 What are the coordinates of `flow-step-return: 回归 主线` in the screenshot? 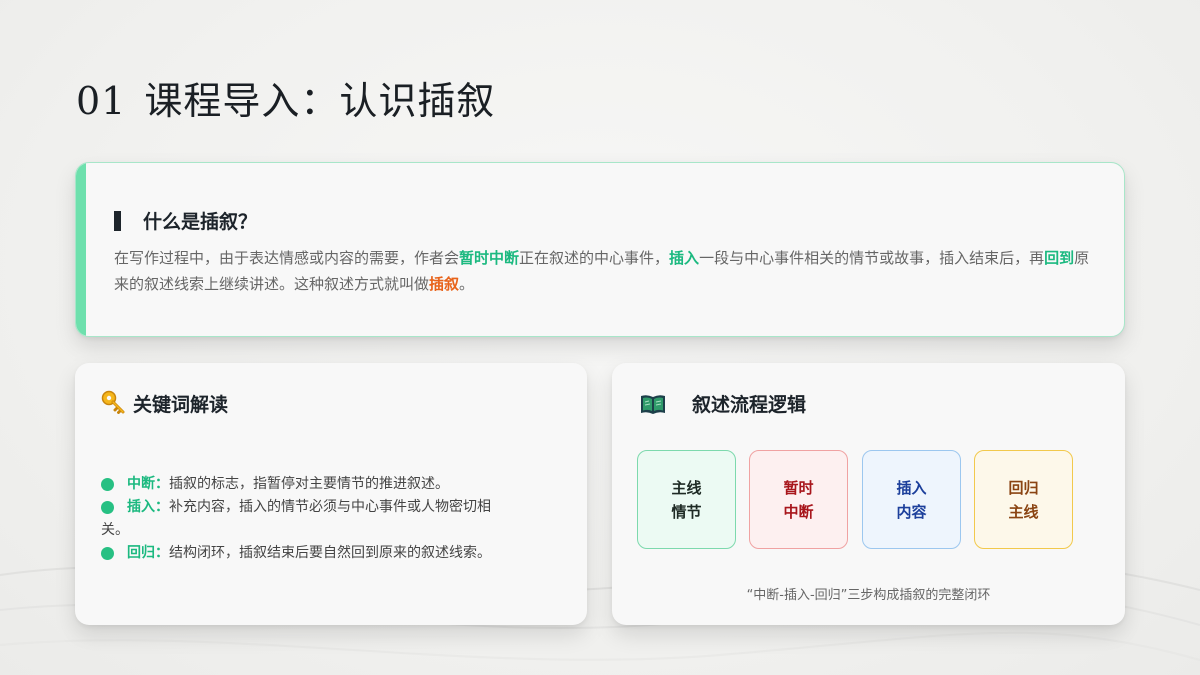 It's located at (1023, 499).